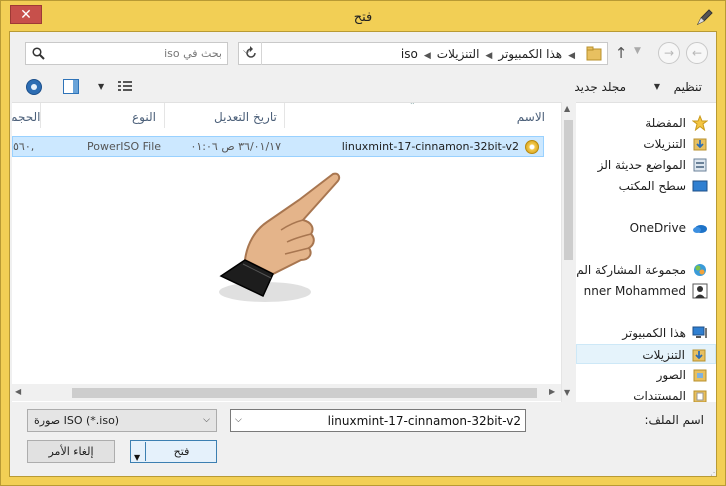 This screenshot has width=726, height=486. I want to click on nav-item-desktop: سطح المكتب, so click(646, 186).